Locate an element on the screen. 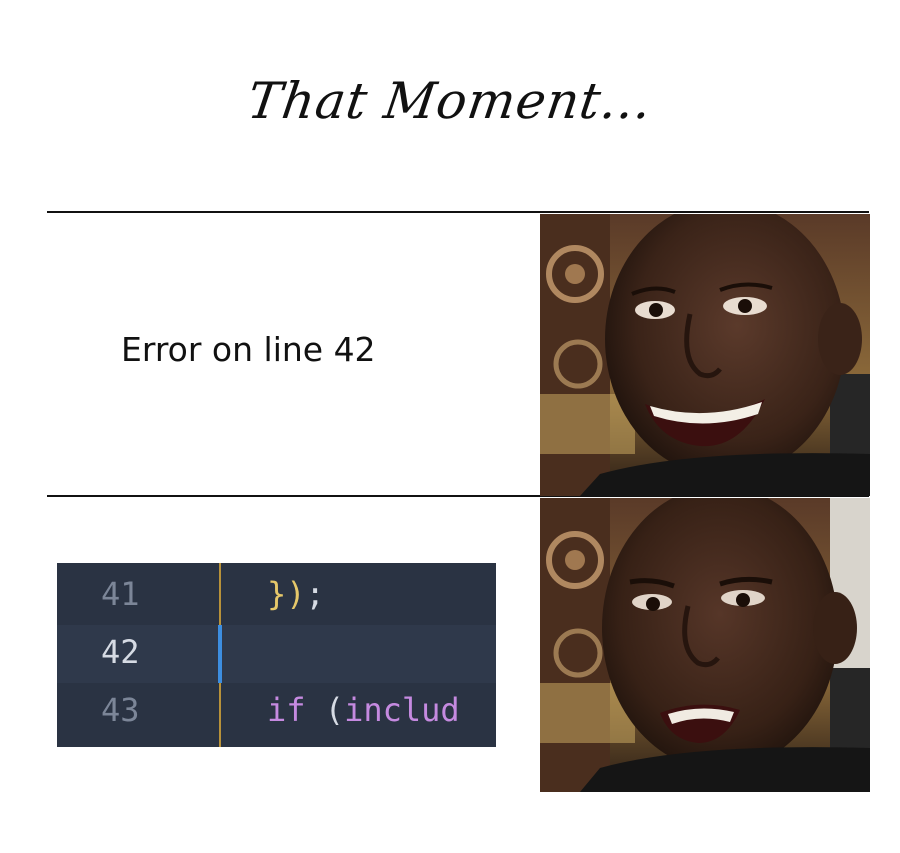 Image resolution: width=900 pixels, height=853 pixels. man-smiling-photo is located at coordinates (705, 355).